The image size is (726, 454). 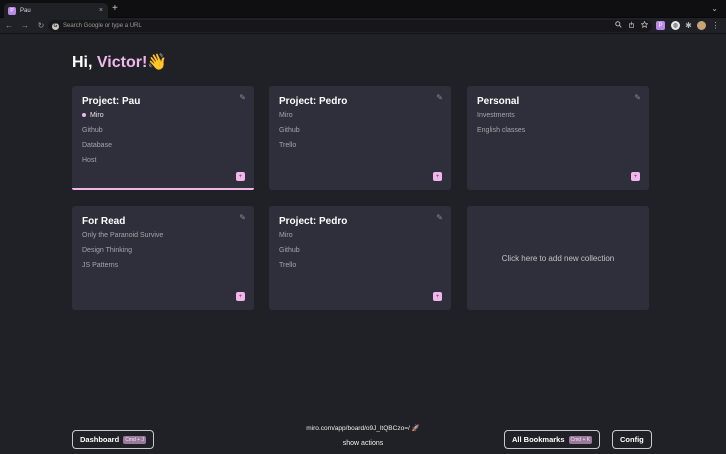 What do you see at coordinates (498, 101) in the screenshot?
I see `collection-title: Personal` at bounding box center [498, 101].